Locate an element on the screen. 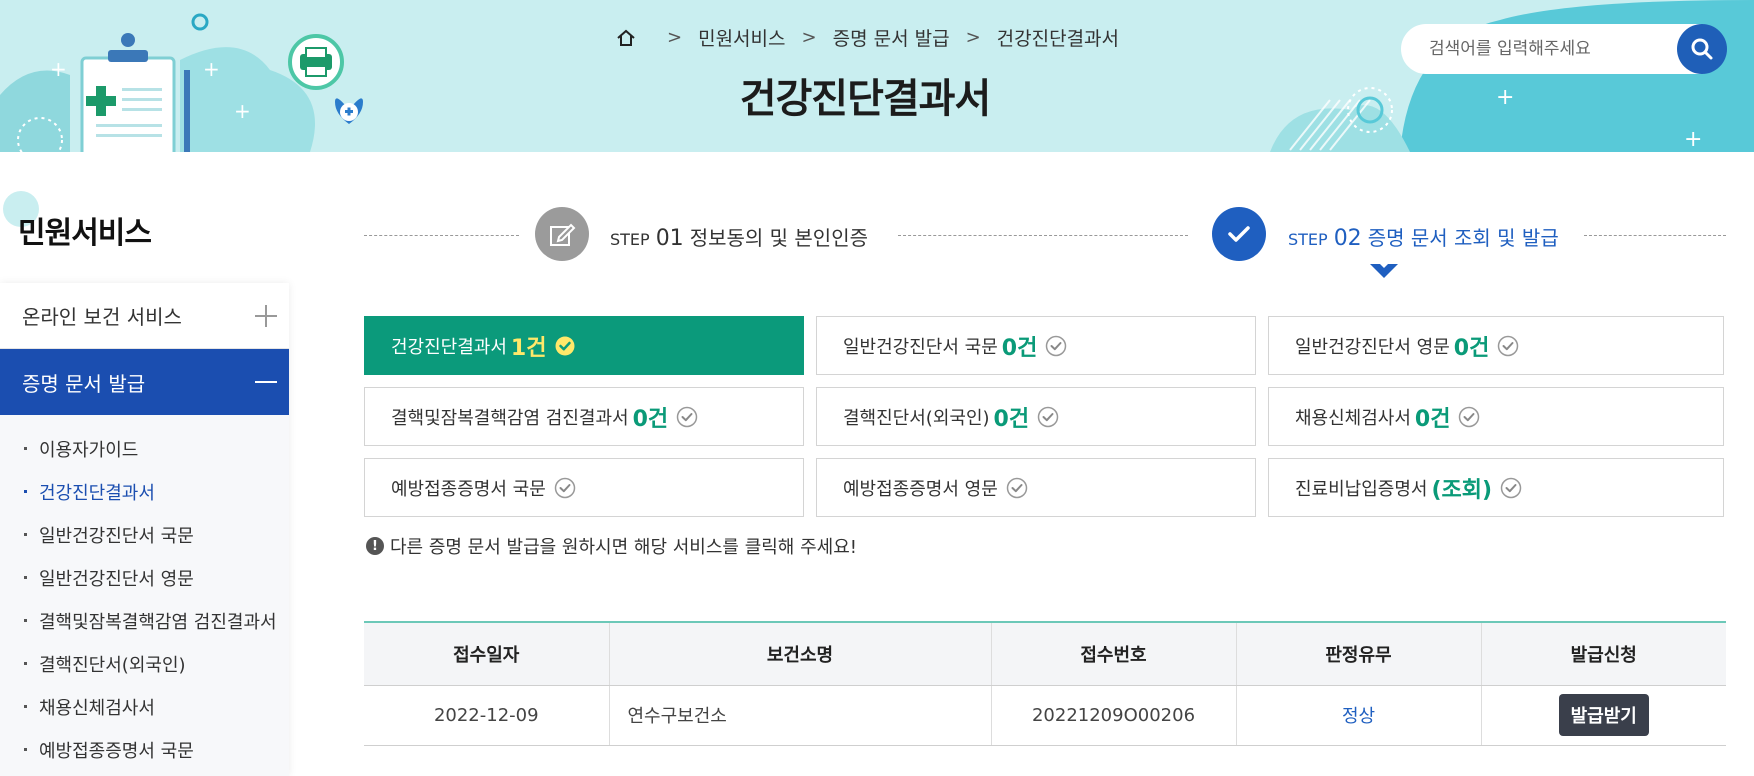 Image resolution: width=1754 pixels, height=776 pixels. table-header-row: 접수일자 보건소명 접수번호 판정유무 발급신청 is located at coordinates (1045, 654).